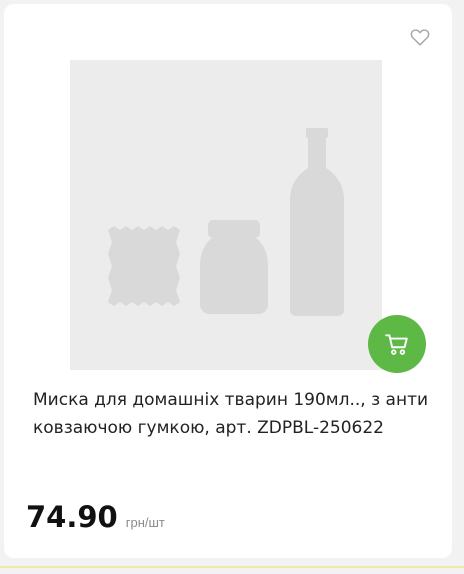 The width and height of the screenshot is (464, 574). Describe the element at coordinates (317, 227) in the screenshot. I see `placeholder-bottle-body` at that location.